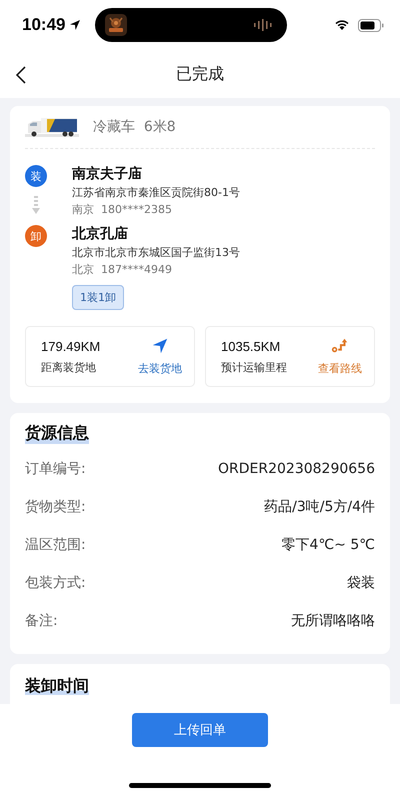  I want to click on field-label: 备注:, so click(41, 621).